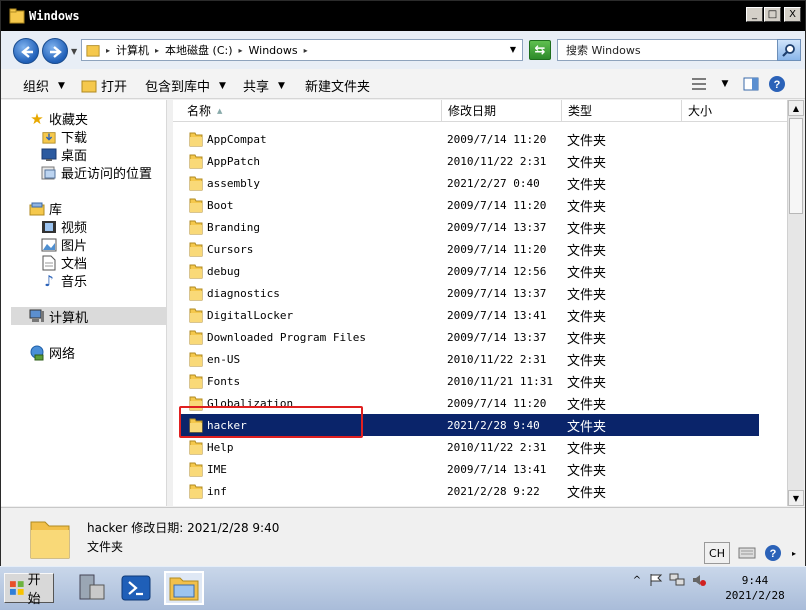 This screenshot has width=806, height=610. I want to click on search-button, so click(789, 50).